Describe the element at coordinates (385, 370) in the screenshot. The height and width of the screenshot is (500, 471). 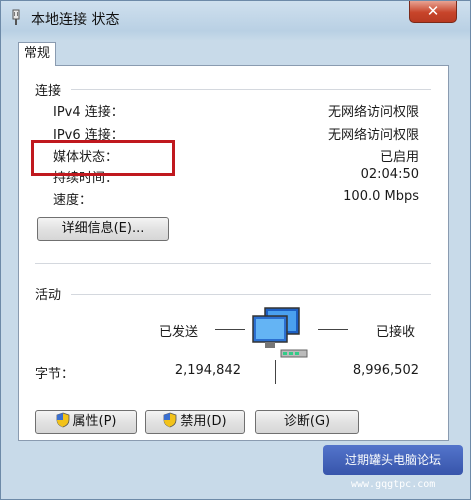
I see `bytes-received-value: 8,996,502` at that location.